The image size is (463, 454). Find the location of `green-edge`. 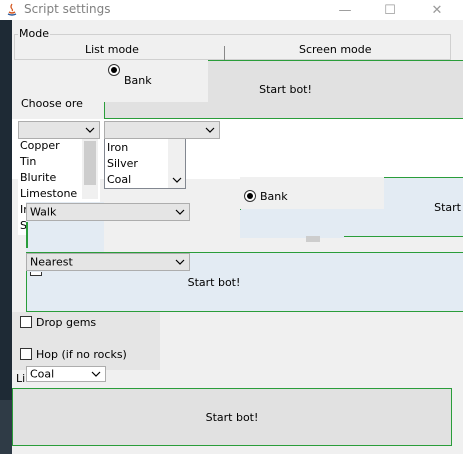

green-edge is located at coordinates (27, 235).